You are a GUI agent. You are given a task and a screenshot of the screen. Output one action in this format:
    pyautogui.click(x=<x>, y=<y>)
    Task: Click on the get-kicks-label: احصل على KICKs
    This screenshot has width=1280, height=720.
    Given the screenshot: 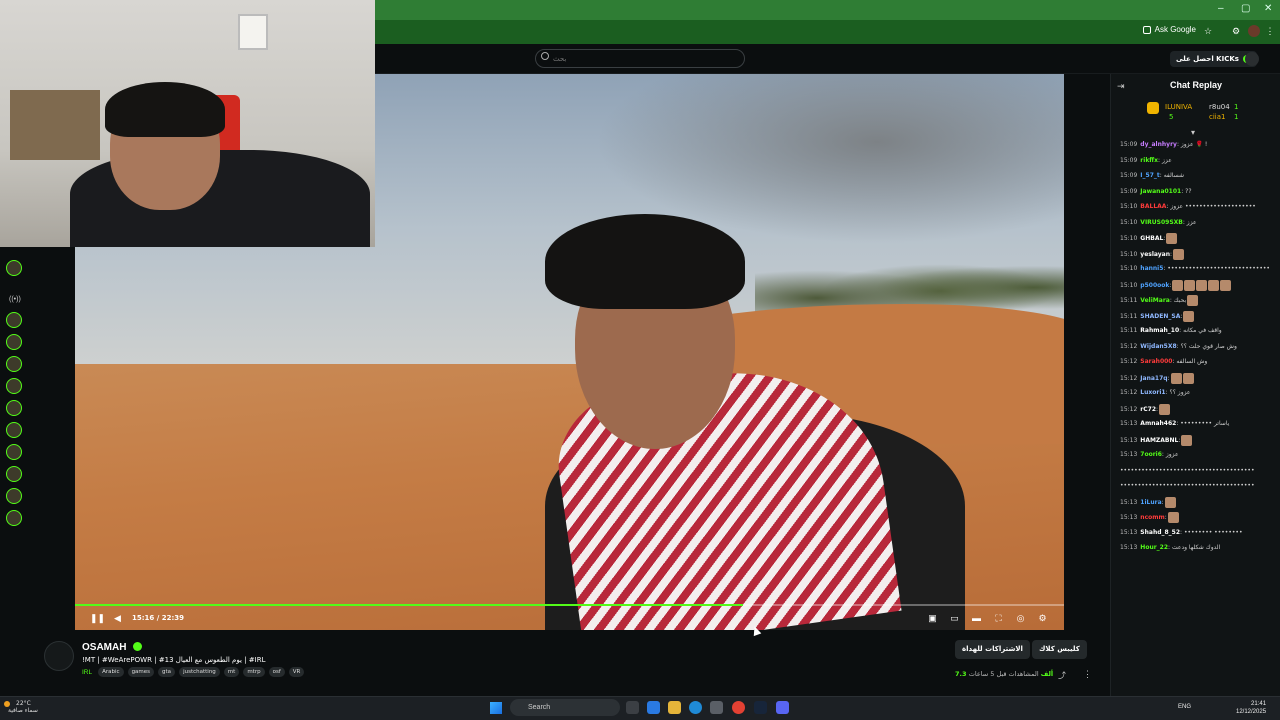 What is the action you would take?
    pyautogui.click(x=1207, y=59)
    